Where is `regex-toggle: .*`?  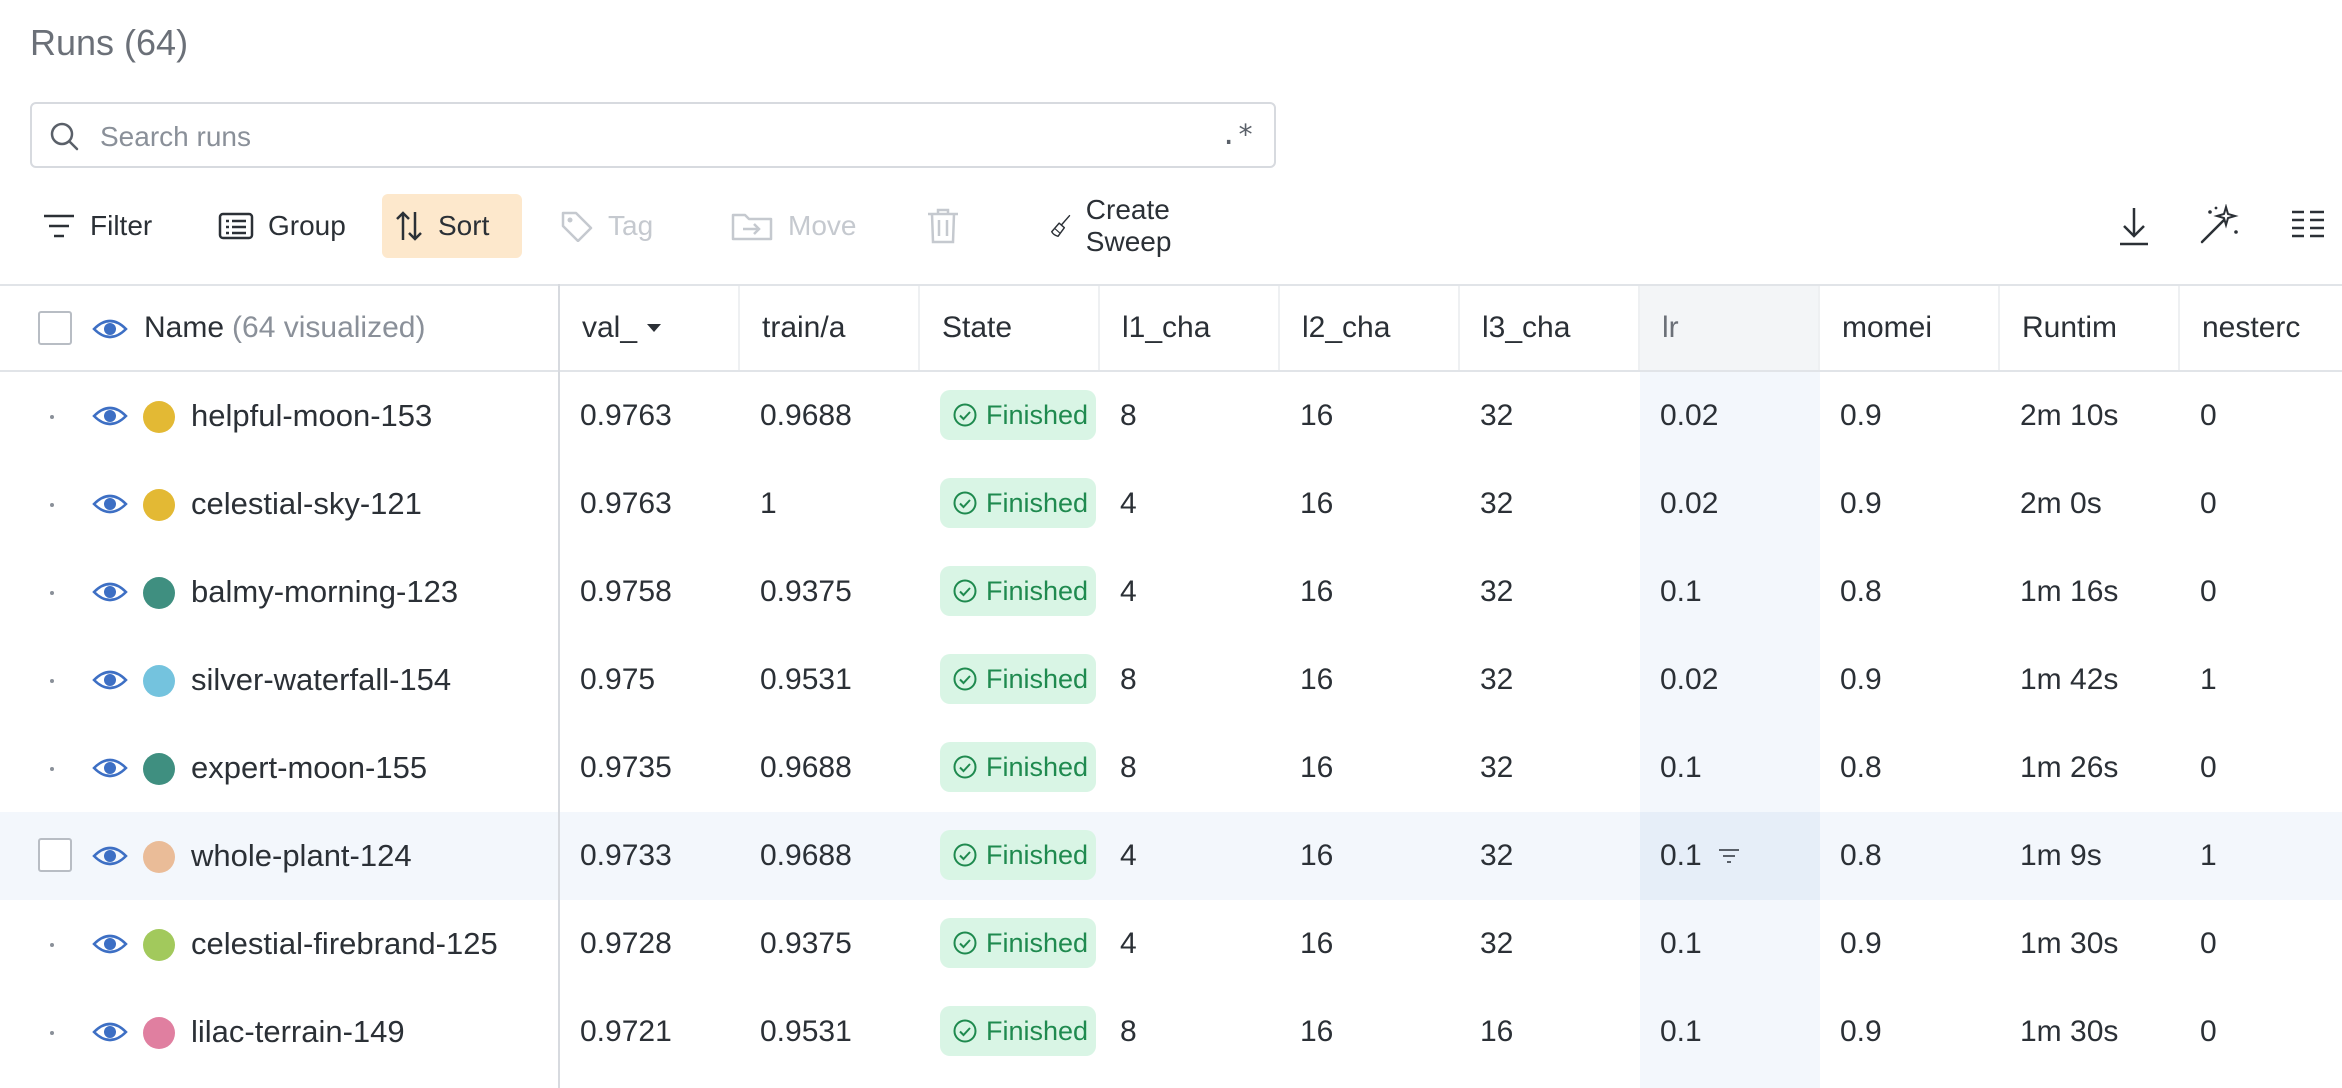 regex-toggle: .* is located at coordinates (1237, 134).